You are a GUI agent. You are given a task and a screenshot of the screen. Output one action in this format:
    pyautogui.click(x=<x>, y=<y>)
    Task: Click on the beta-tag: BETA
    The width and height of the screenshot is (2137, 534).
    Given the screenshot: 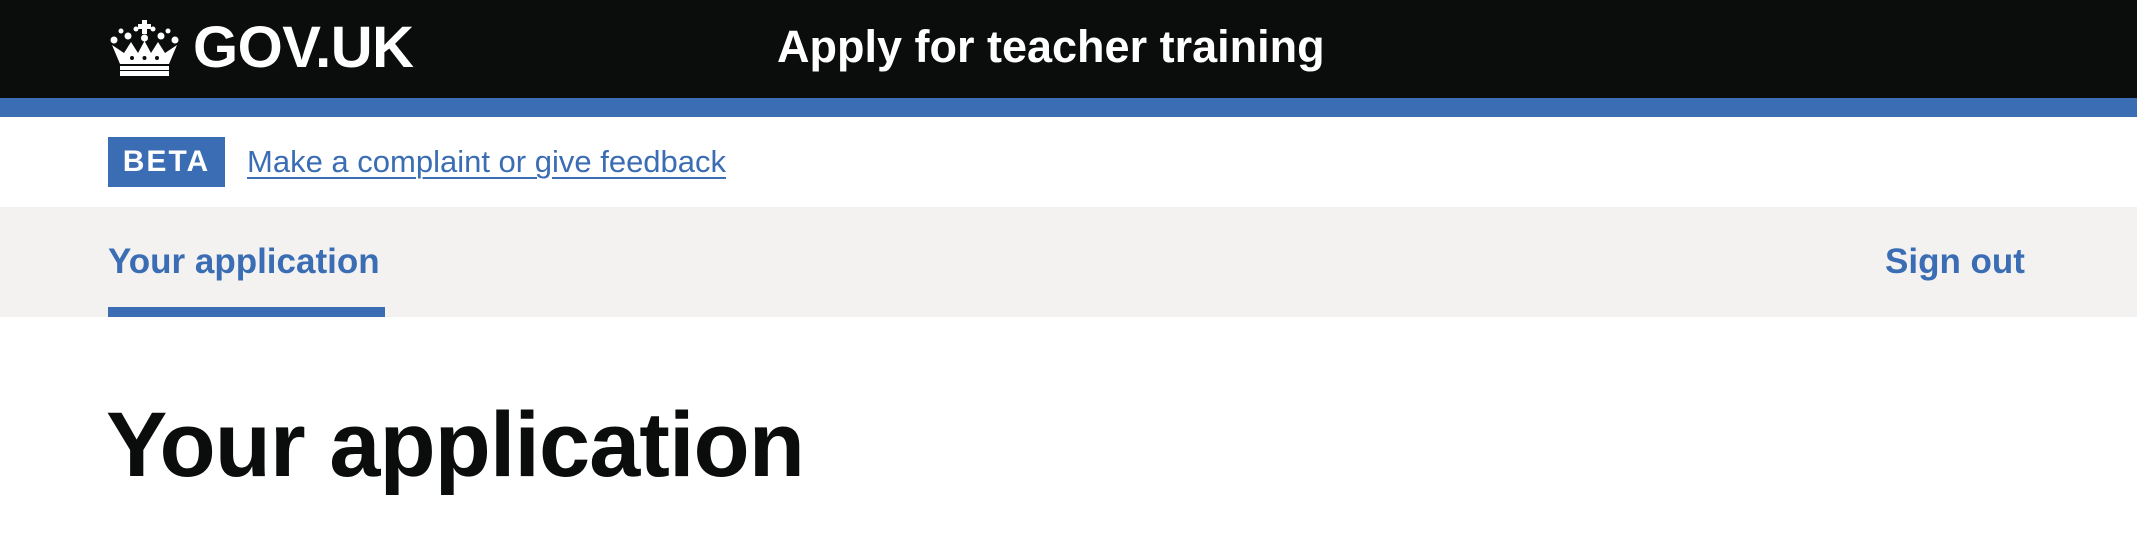 What is the action you would take?
    pyautogui.click(x=166, y=162)
    